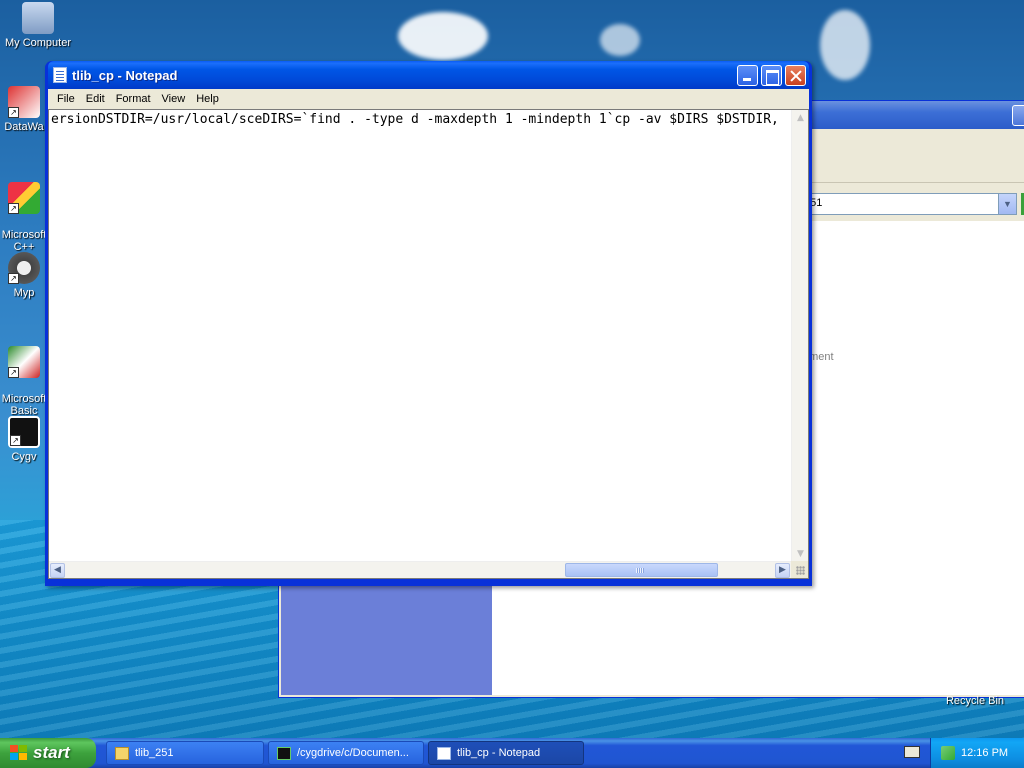 The image size is (1024, 768). I want to click on taskbar-item-notepad: tlib_cp - Notepad, so click(506, 753).